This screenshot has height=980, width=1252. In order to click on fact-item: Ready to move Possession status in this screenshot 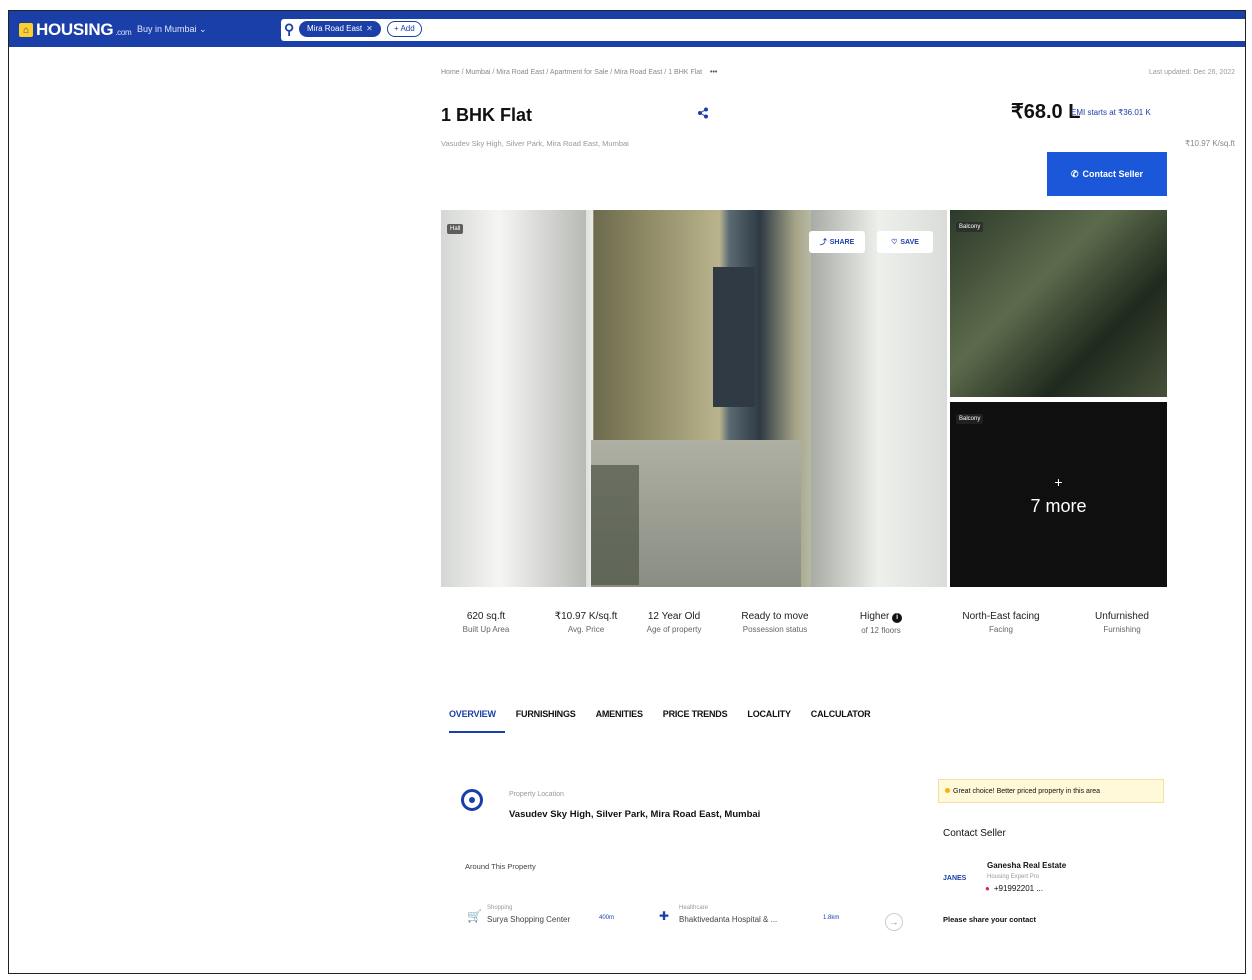, I will do `click(775, 623)`.